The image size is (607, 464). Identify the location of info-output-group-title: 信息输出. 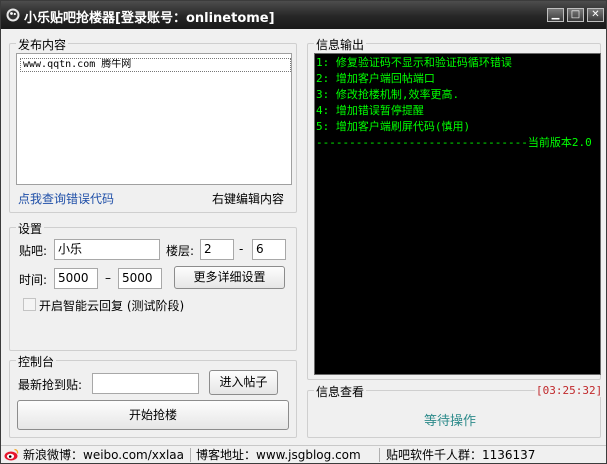
(340, 44).